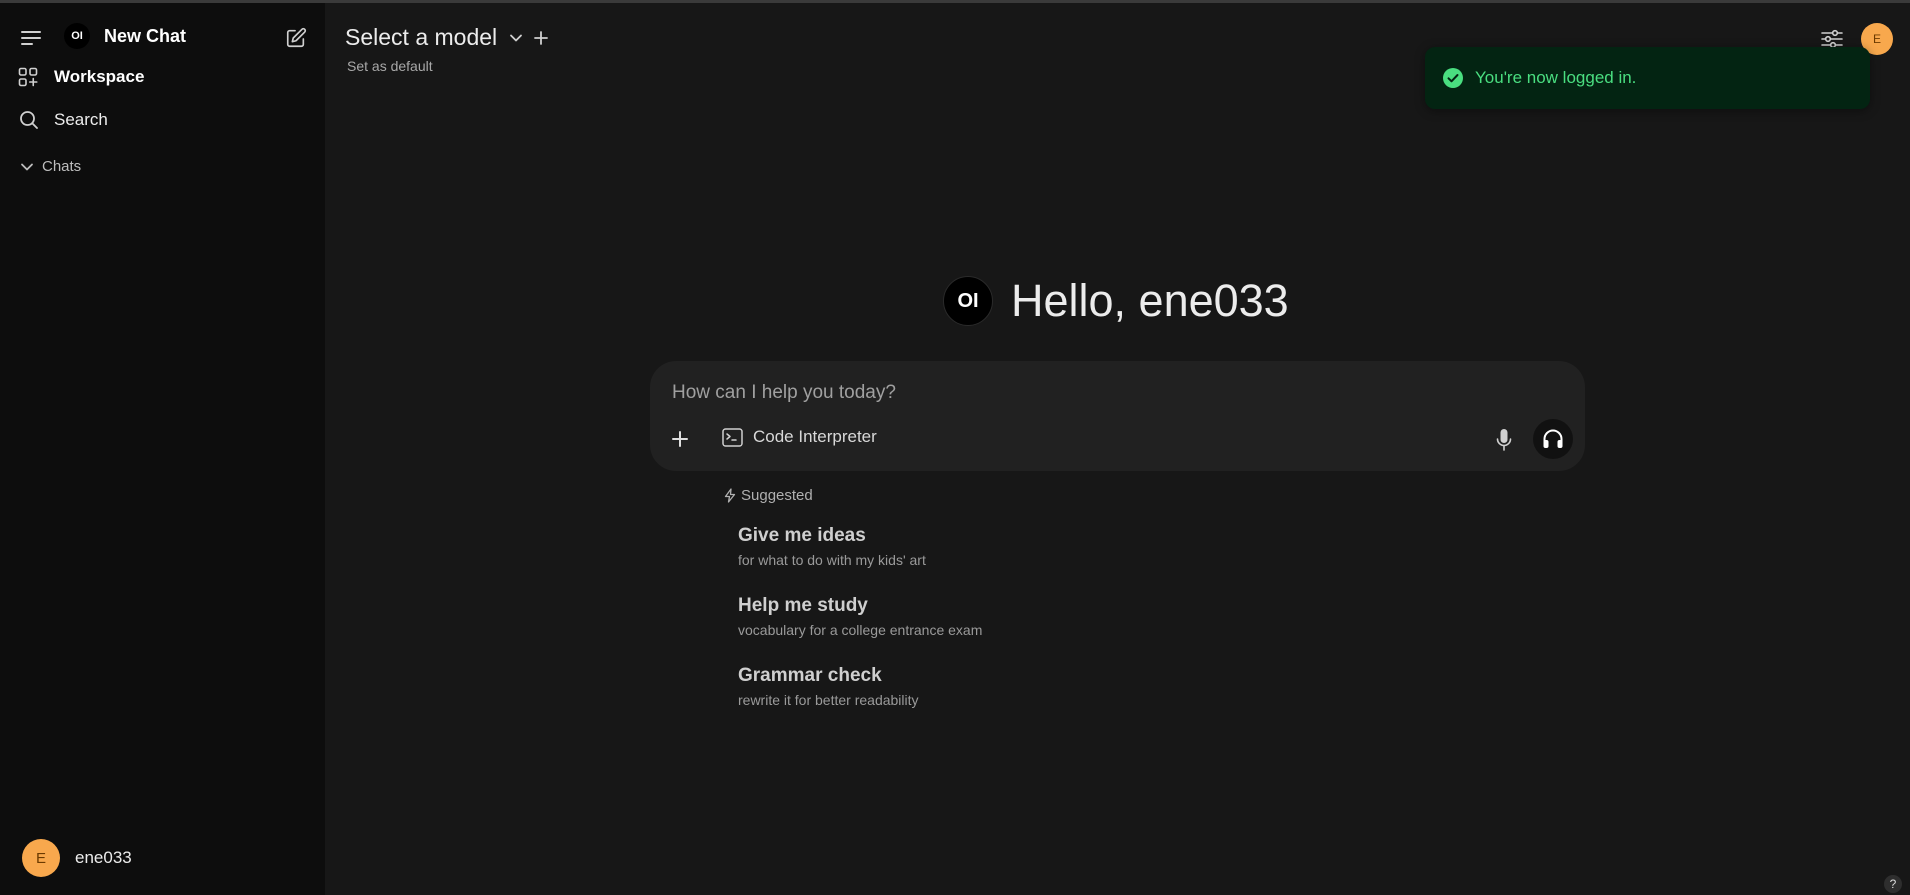 The height and width of the screenshot is (895, 1910). I want to click on suggestion-subtitle: vocabulary for a college entrance exam, so click(860, 630).